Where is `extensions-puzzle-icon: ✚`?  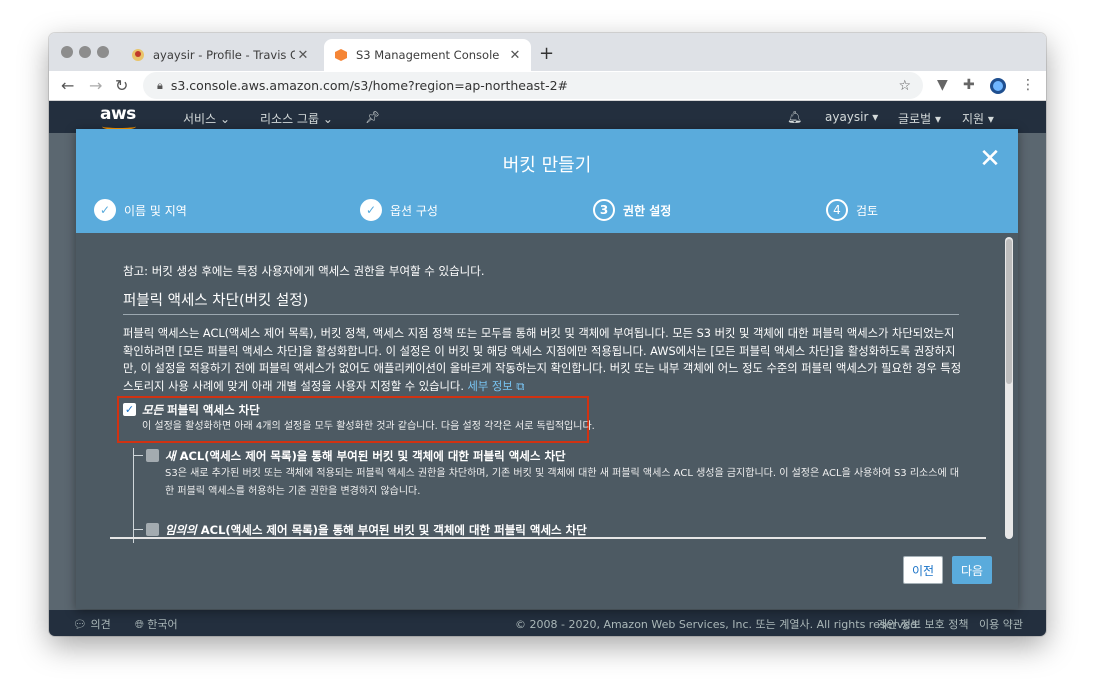 extensions-puzzle-icon: ✚ is located at coordinates (969, 85).